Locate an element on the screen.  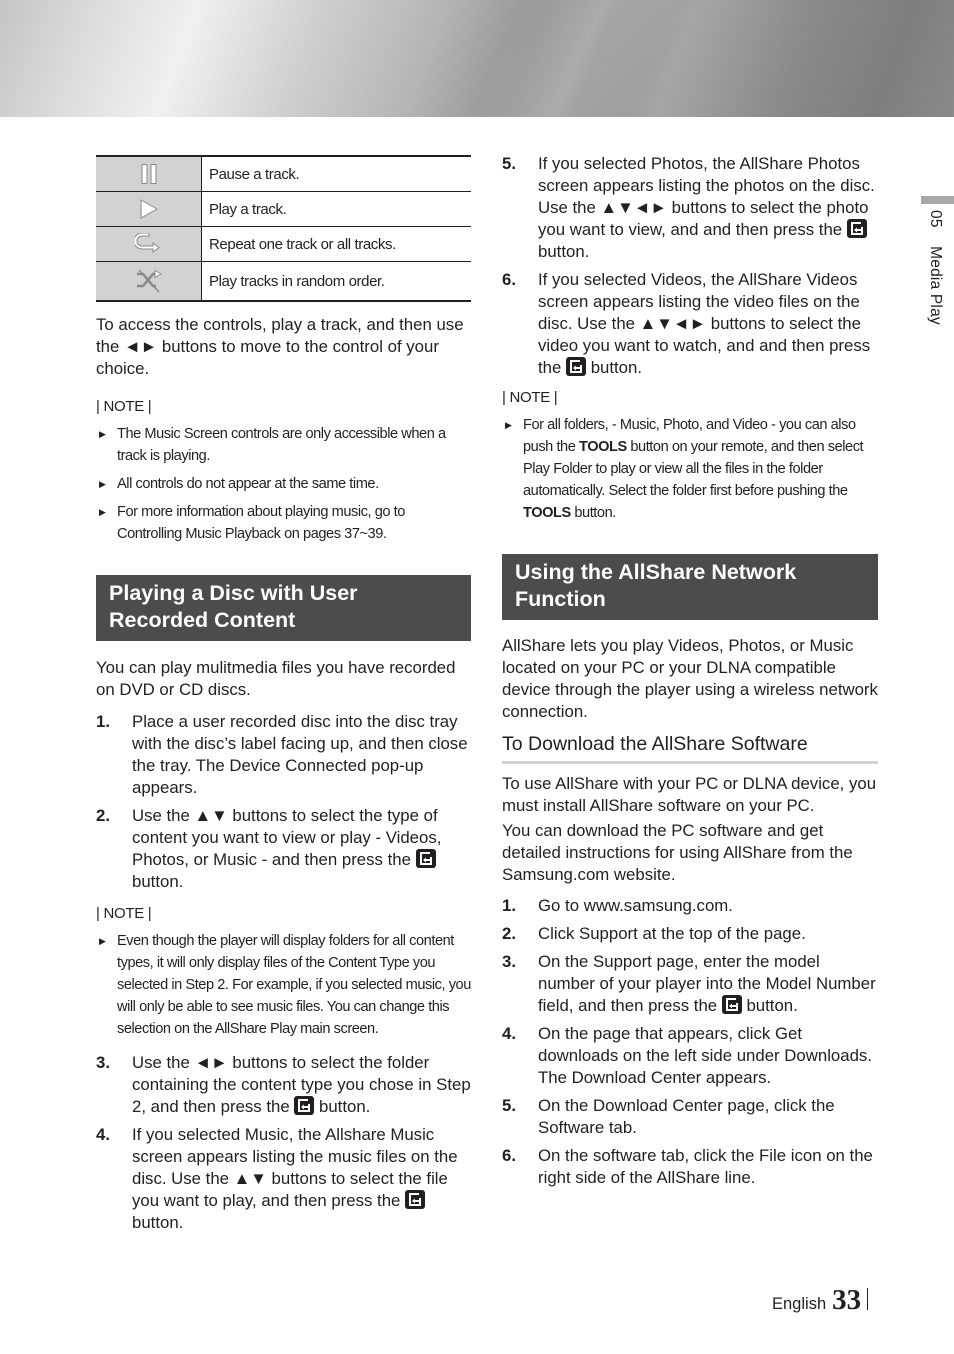
page-number: 33 is located at coordinates (847, 1300).